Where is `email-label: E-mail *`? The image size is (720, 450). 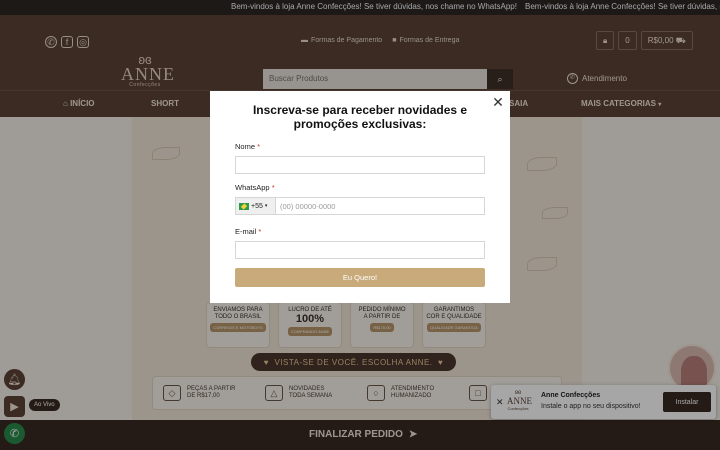 email-label: E-mail * is located at coordinates (248, 231).